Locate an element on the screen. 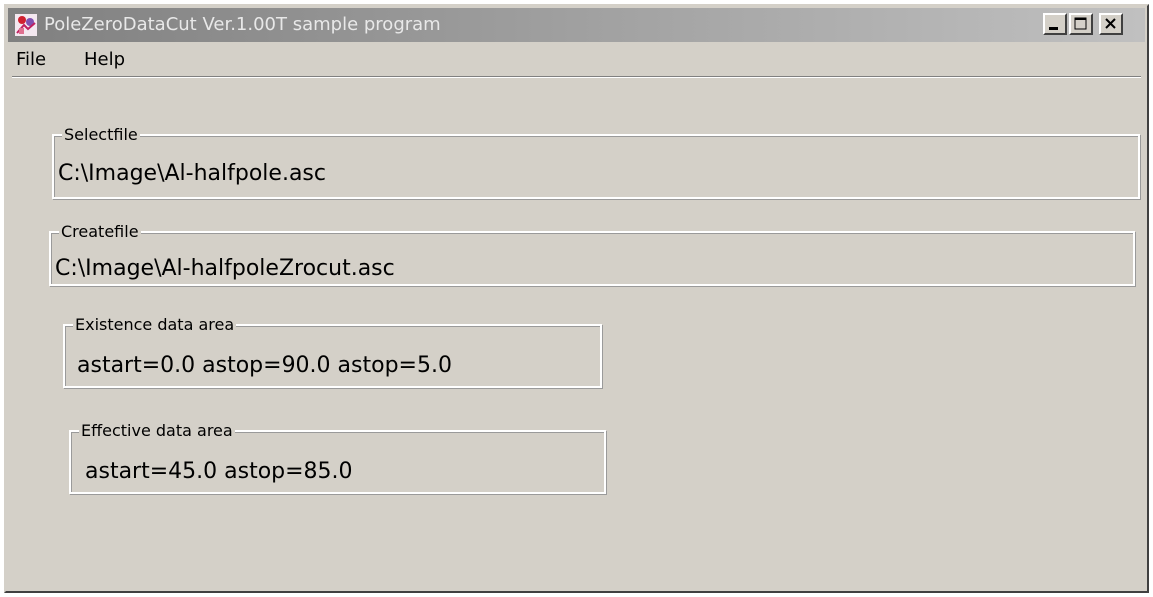 Image resolution: width=1153 pixels, height=597 pixels. maximize-button is located at coordinates (1081, 24).